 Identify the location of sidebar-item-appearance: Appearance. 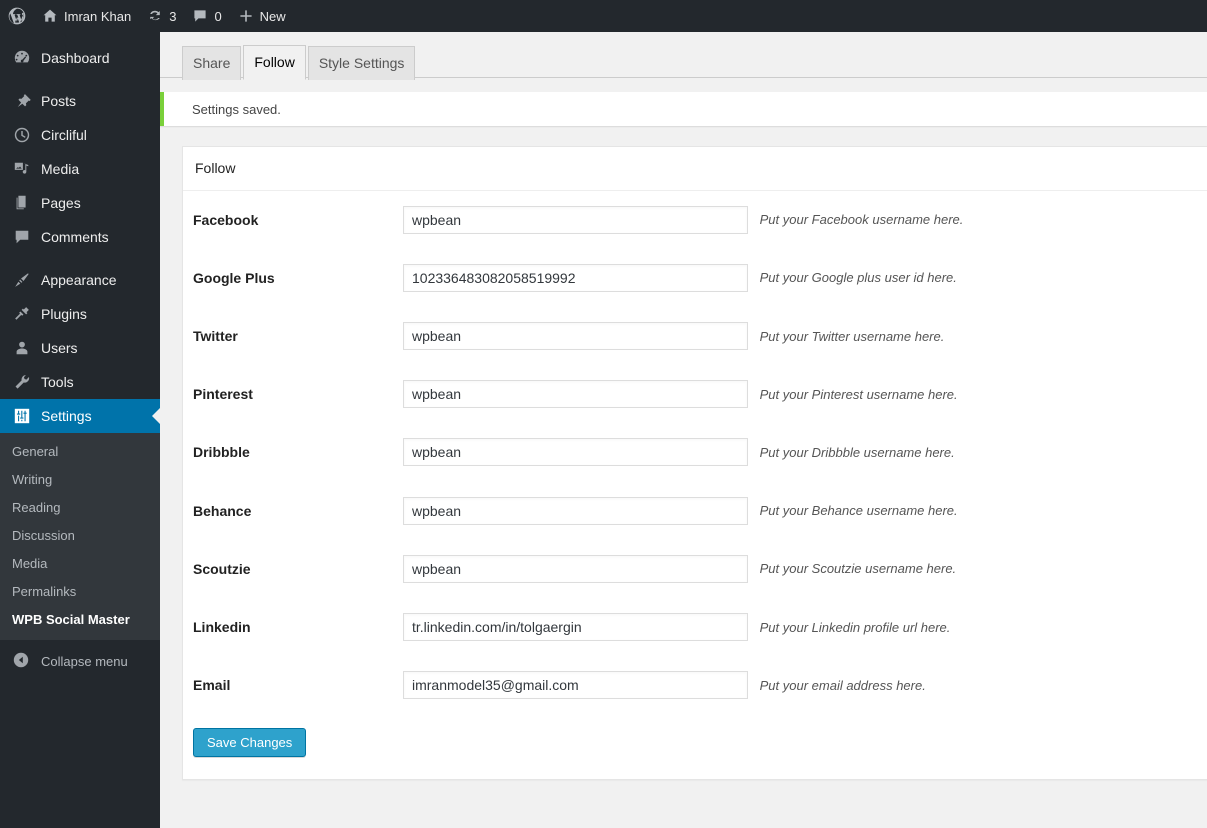
(80, 280).